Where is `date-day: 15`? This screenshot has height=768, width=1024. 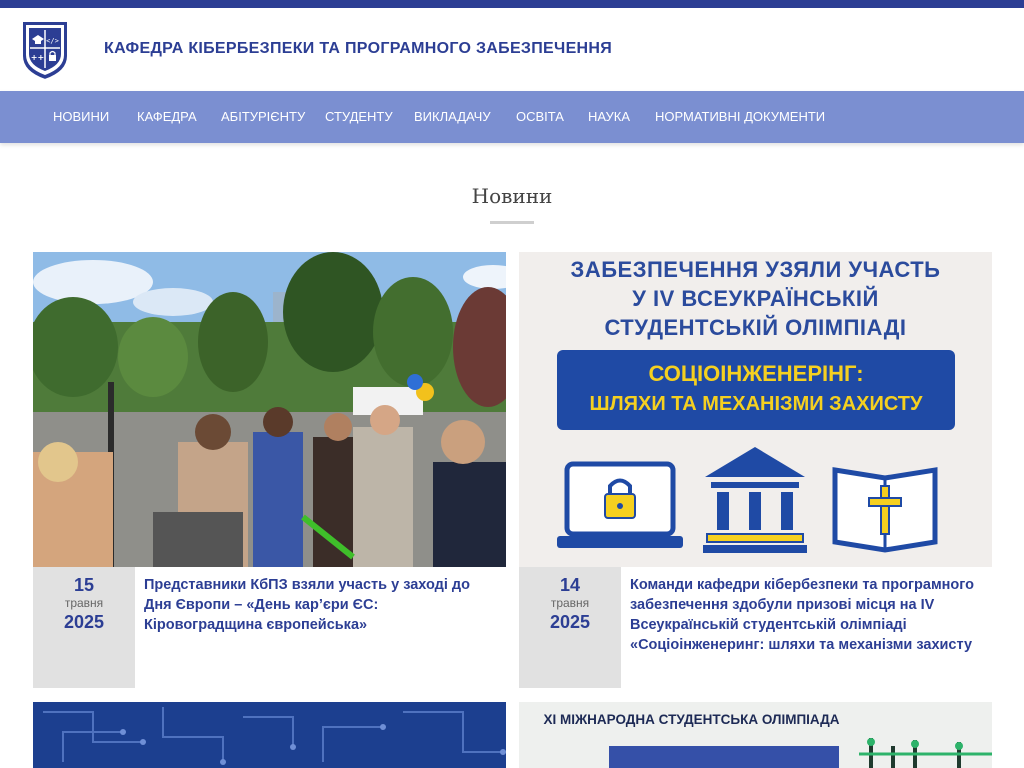
date-day: 15 is located at coordinates (84, 585).